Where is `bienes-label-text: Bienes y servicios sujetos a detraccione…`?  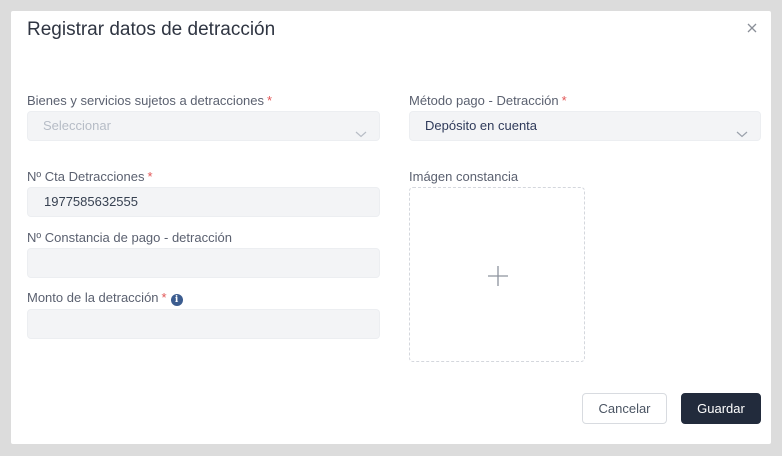 bienes-label-text: Bienes y servicios sujetos a detraccione… is located at coordinates (146, 100).